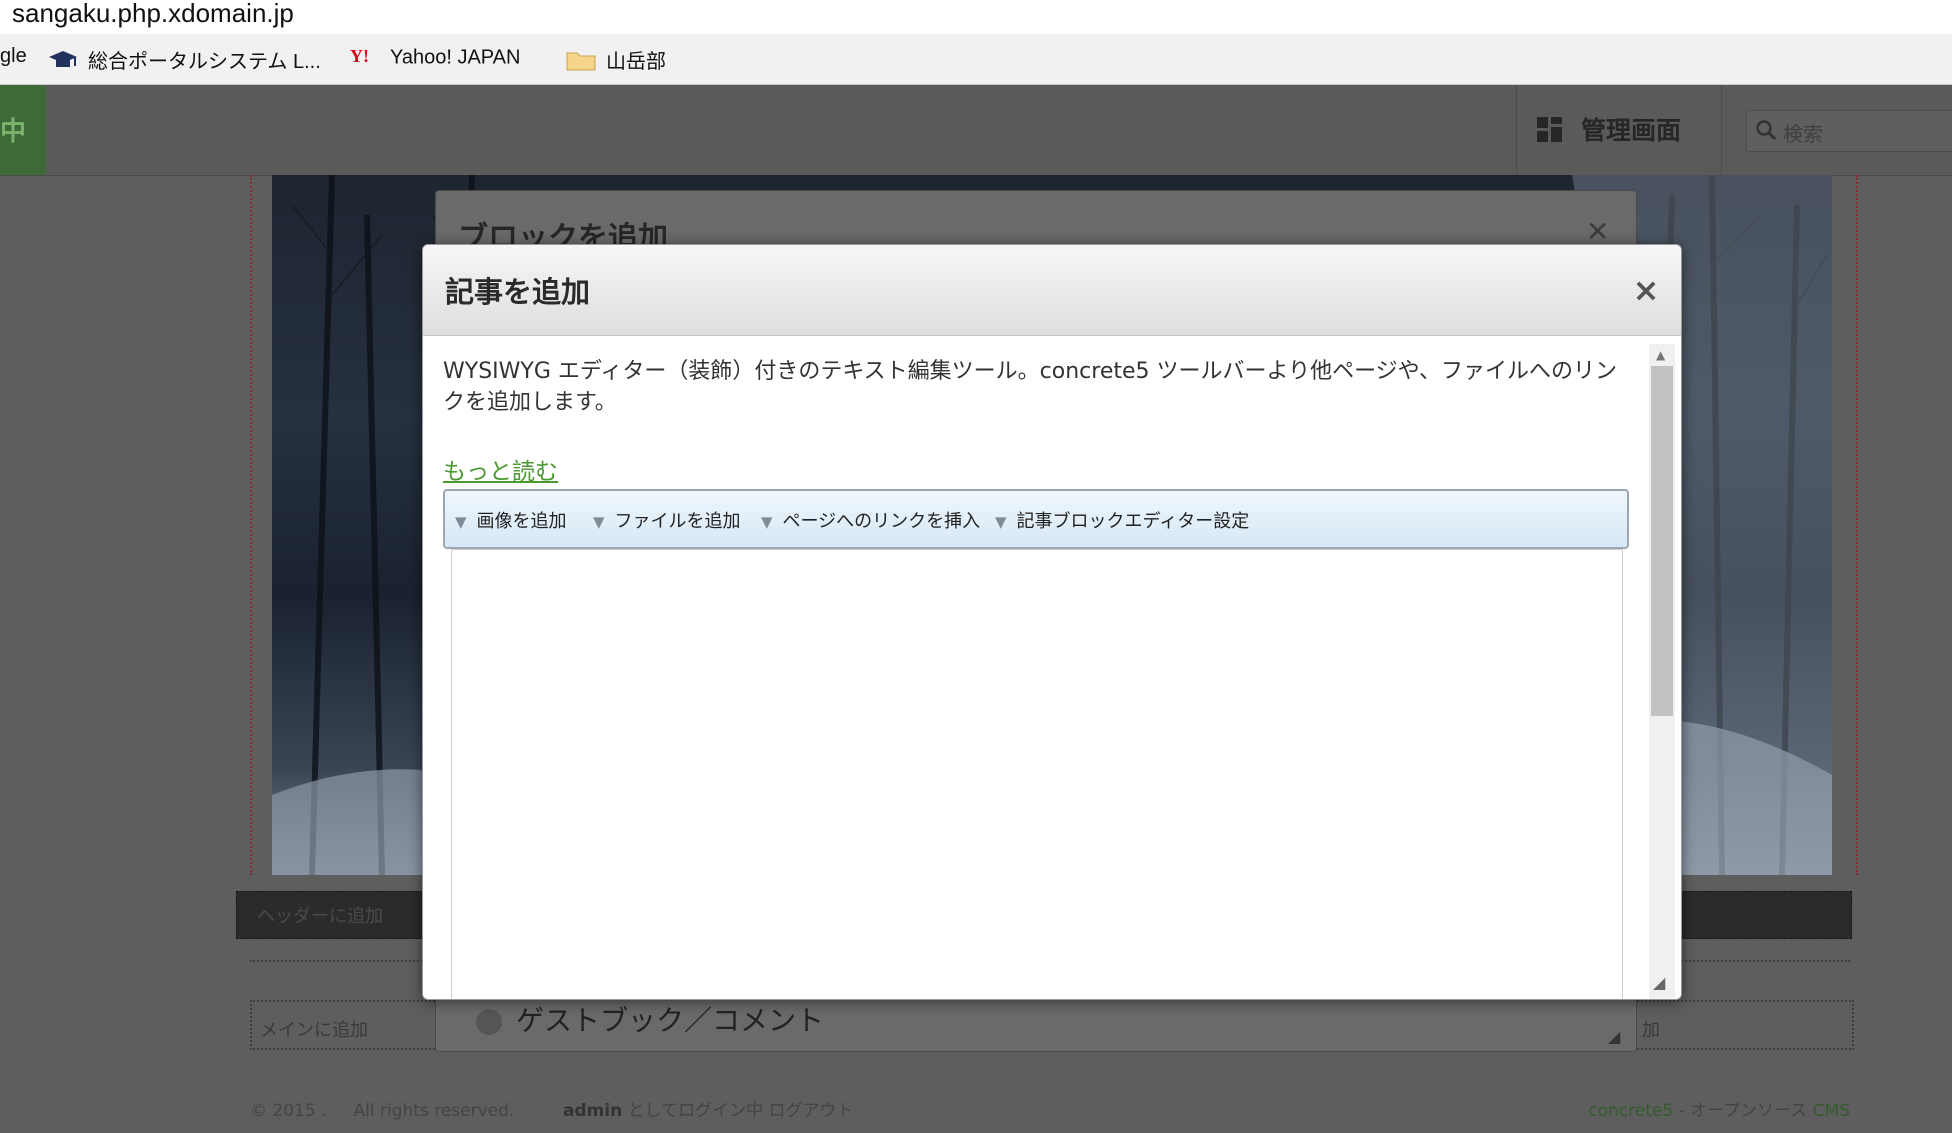 The width and height of the screenshot is (1952, 1133). Describe the element at coordinates (1803, 134) in the screenshot. I see `search-placeholder: 検索` at that location.